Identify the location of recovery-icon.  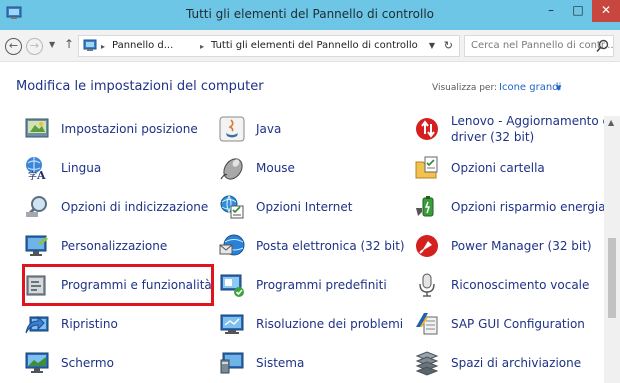
(37, 324).